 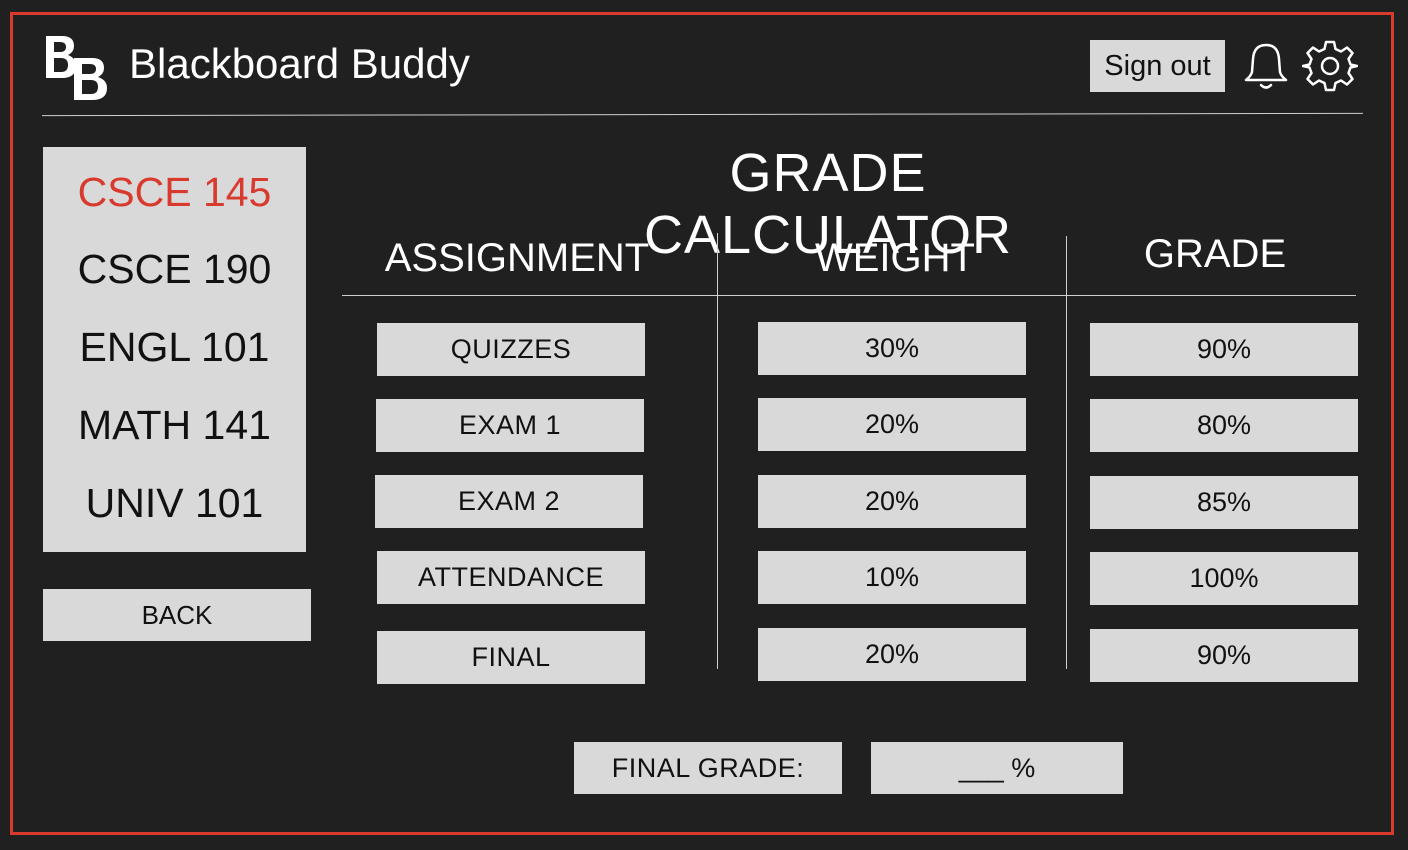 I want to click on final-grade-label: FINAL GRADE:, so click(x=708, y=768).